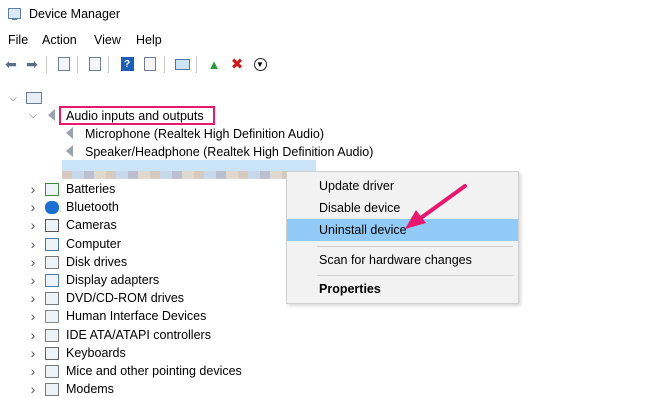  I want to click on forward-arrow-icon: ➡, so click(32, 64).